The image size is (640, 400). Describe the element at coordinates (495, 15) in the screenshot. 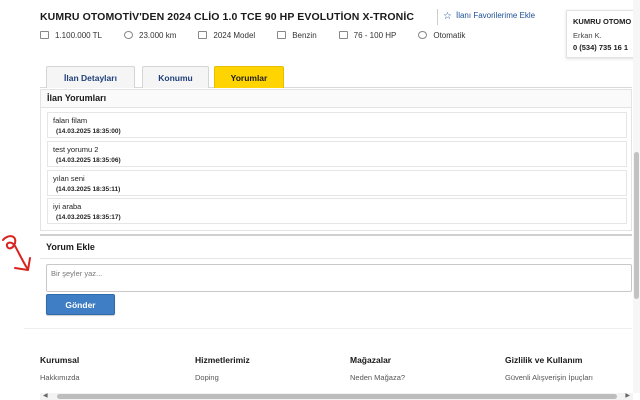

I see `add-favorite-label: İlanı Favorilerime Ekle` at that location.